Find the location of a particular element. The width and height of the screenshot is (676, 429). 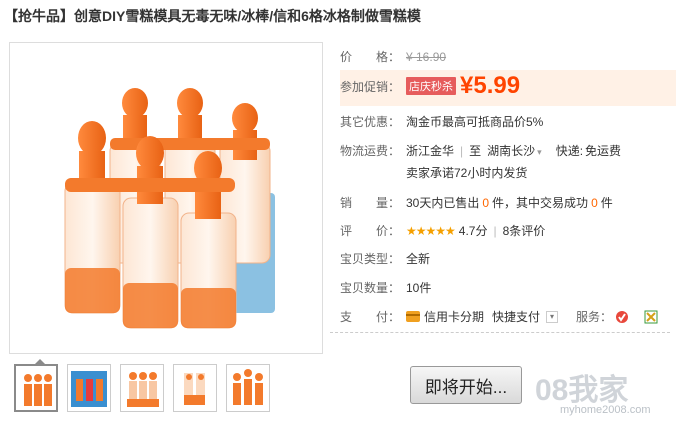

original-price-row: 价 格： ¥ 16.90 is located at coordinates (393, 56).